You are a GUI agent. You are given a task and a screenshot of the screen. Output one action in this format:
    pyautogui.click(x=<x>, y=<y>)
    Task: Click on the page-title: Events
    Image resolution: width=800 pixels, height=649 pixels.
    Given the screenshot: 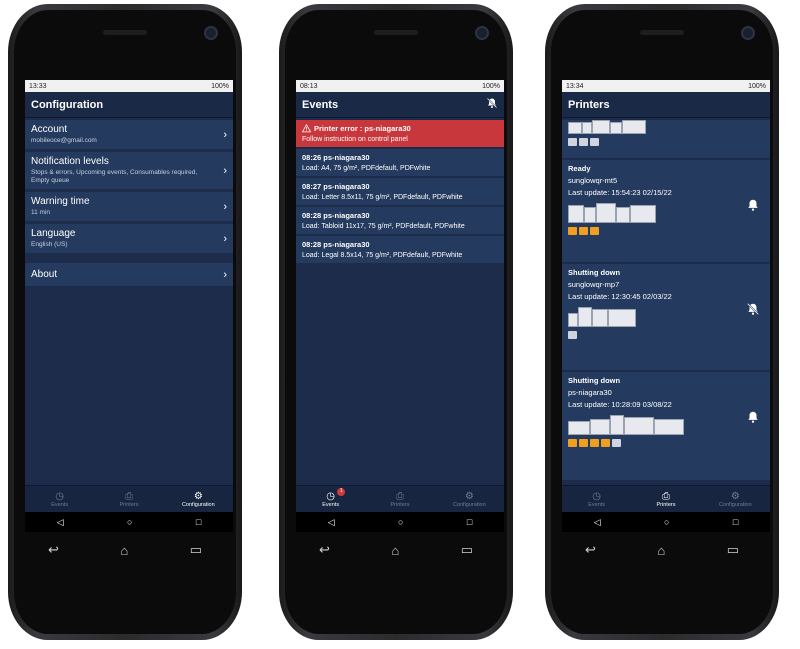 What is the action you would take?
    pyautogui.click(x=320, y=104)
    